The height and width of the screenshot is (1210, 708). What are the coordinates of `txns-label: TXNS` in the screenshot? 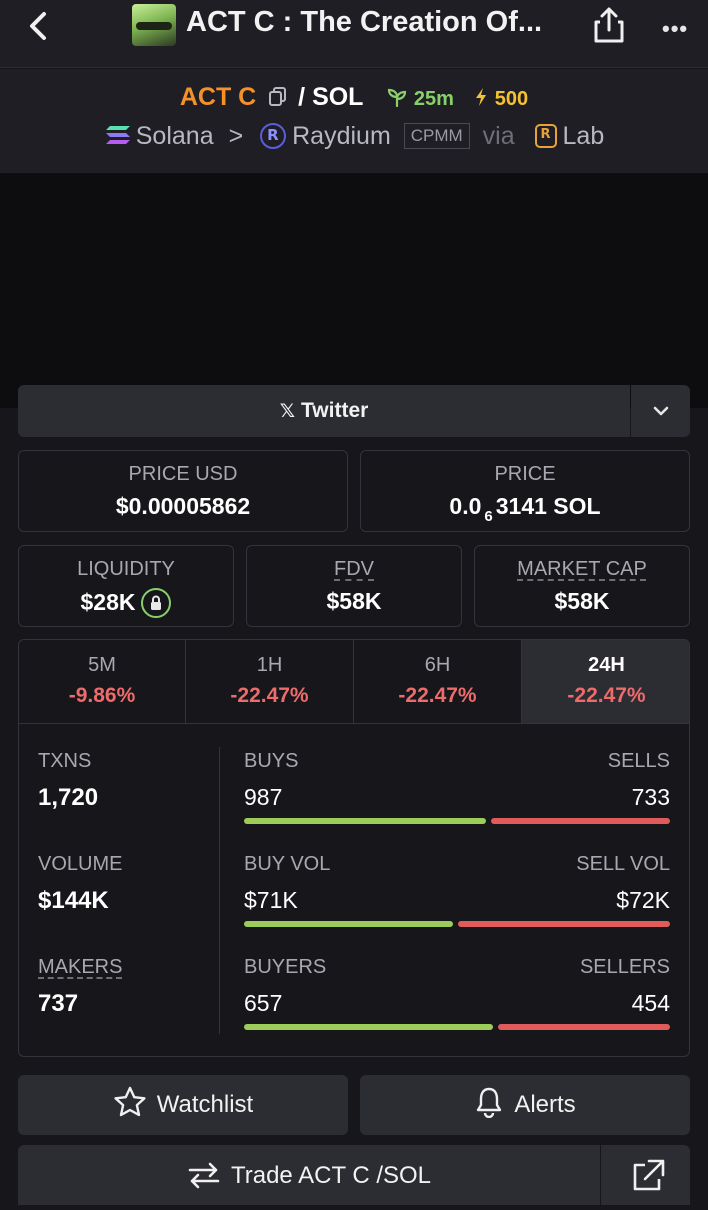 It's located at (65, 761).